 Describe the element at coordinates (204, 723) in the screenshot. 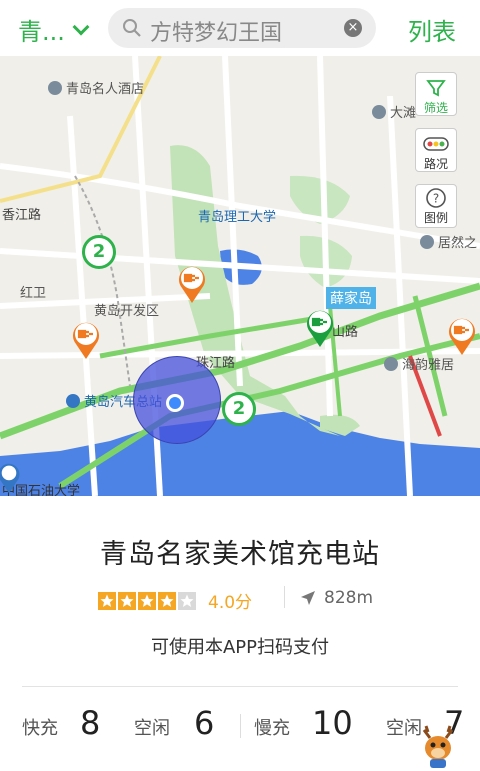

I see `fast-free-count: 6` at that location.